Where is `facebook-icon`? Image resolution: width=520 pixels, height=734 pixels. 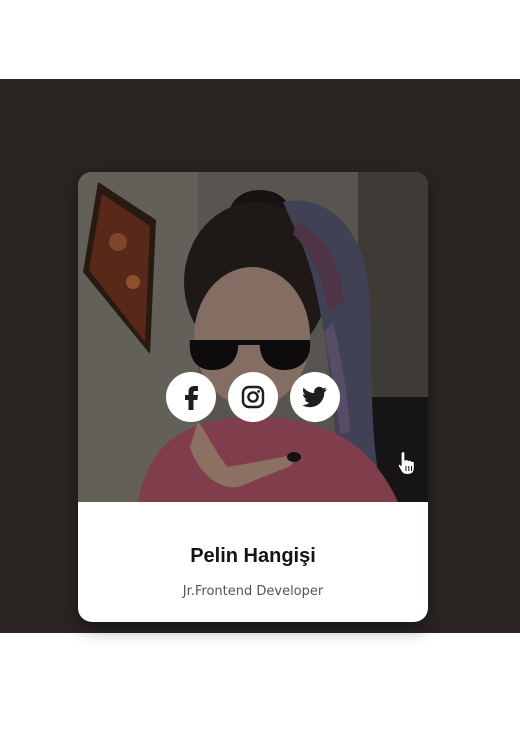 facebook-icon is located at coordinates (191, 398).